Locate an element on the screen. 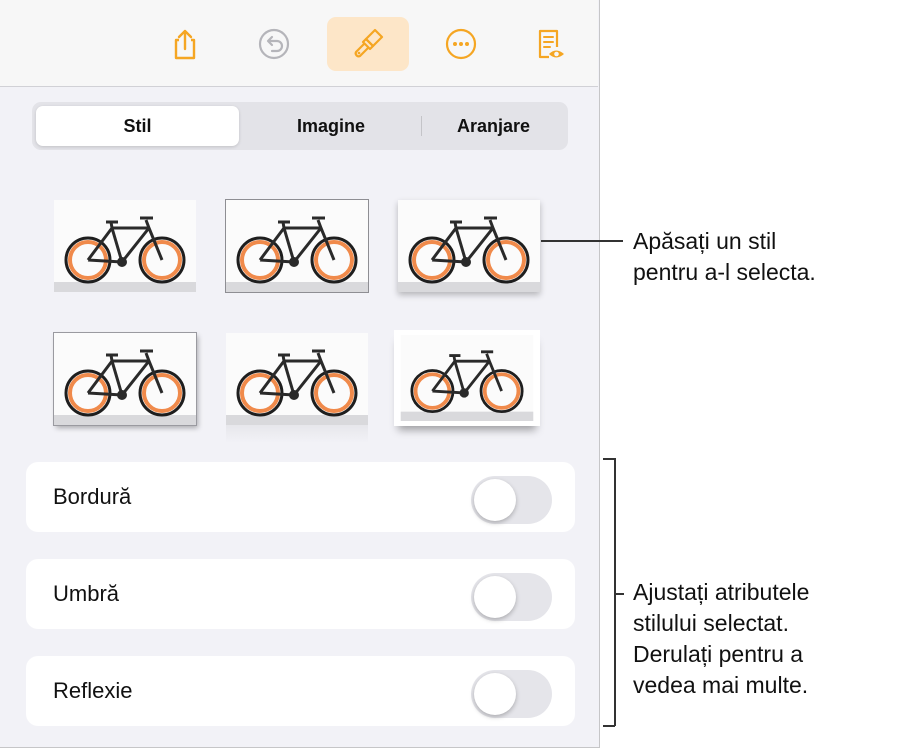  format-tabs: Stil Imagine Aranjare is located at coordinates (300, 126).